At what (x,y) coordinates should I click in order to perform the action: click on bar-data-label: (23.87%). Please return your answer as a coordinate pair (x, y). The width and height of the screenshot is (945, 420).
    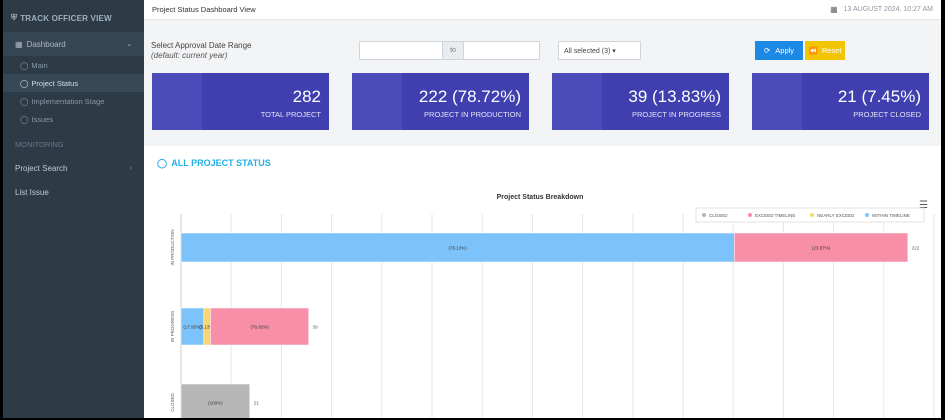
    Looking at the image, I should click on (821, 248).